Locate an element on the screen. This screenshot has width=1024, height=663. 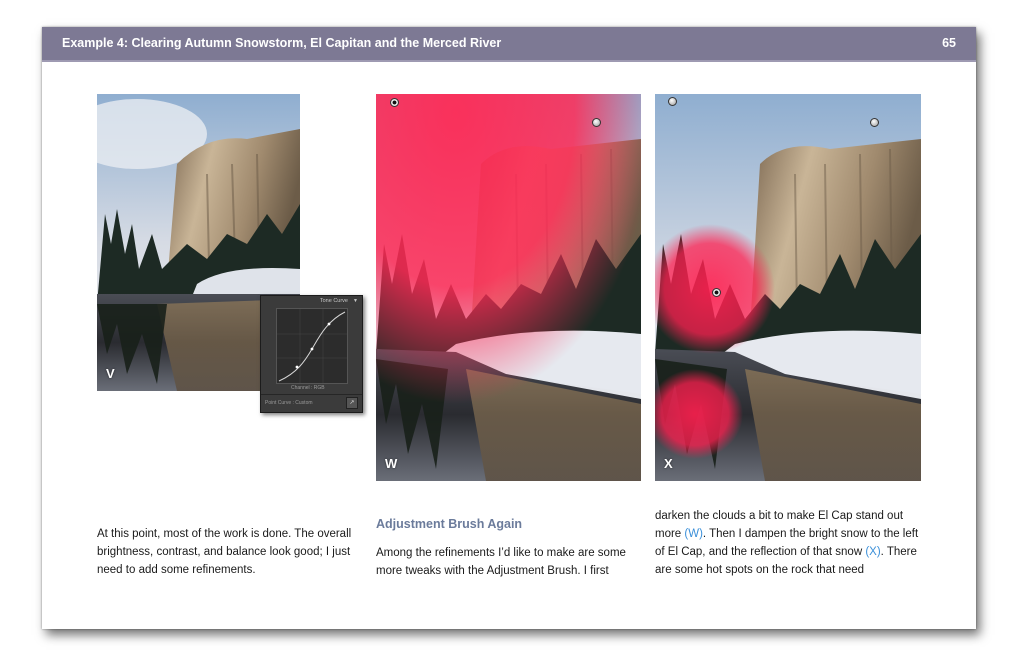
header-divider is located at coordinates (509, 61).